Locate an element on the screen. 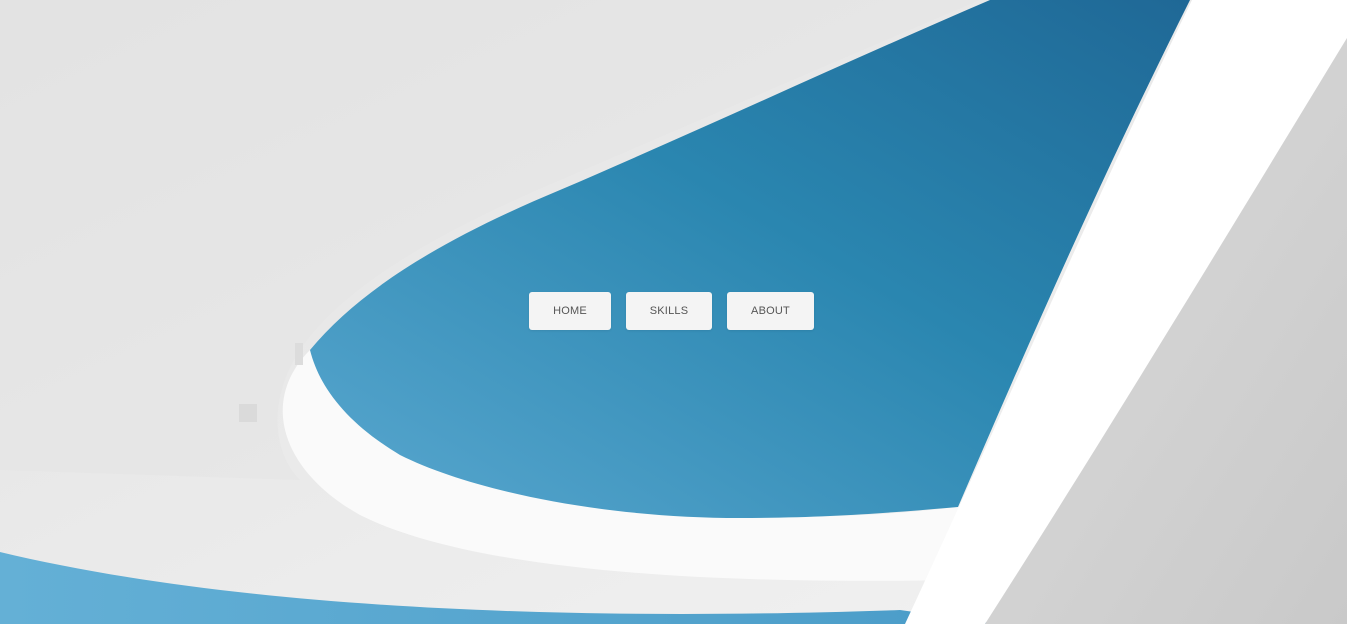  nav-home-button: HOME is located at coordinates (570, 311).